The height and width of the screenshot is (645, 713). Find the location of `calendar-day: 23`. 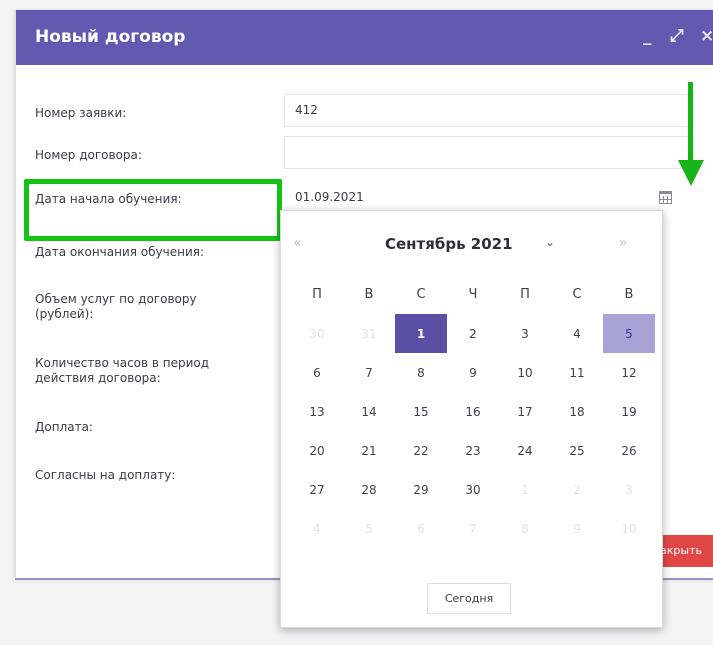

calendar-day: 23 is located at coordinates (473, 450).